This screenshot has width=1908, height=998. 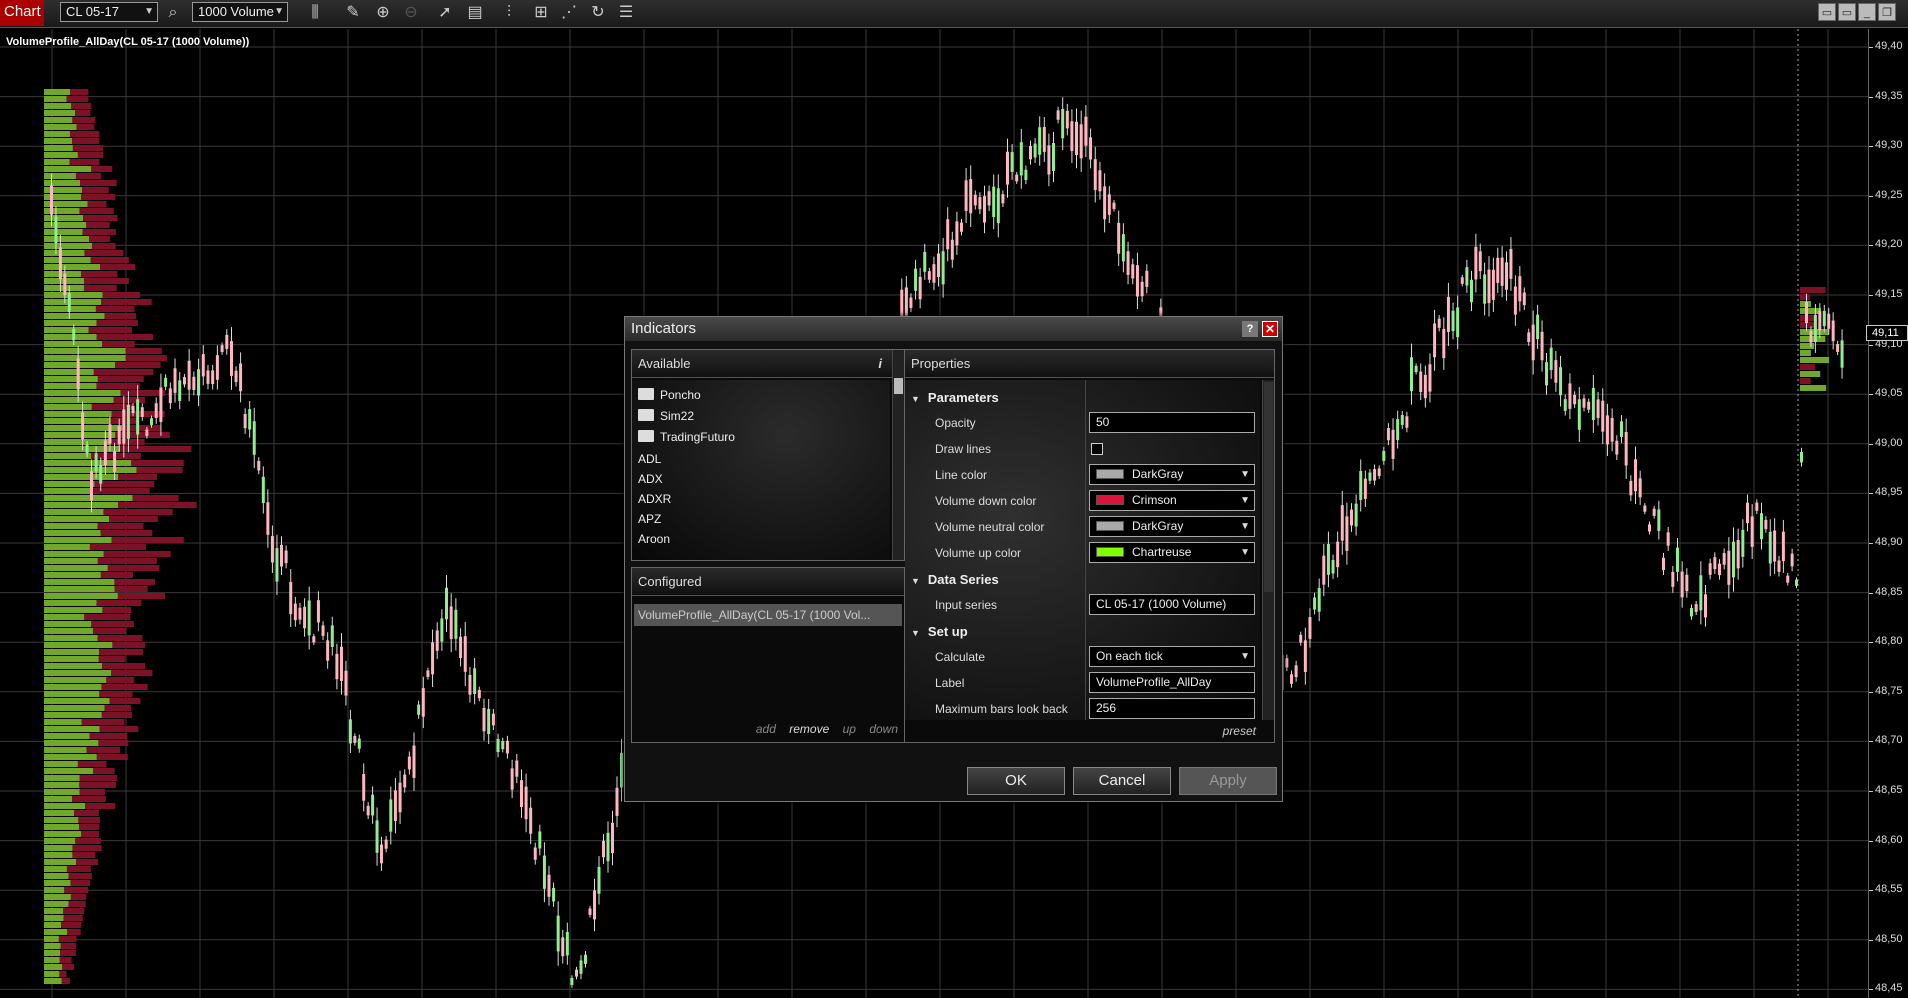 I want to click on add-button: add, so click(x=766, y=729).